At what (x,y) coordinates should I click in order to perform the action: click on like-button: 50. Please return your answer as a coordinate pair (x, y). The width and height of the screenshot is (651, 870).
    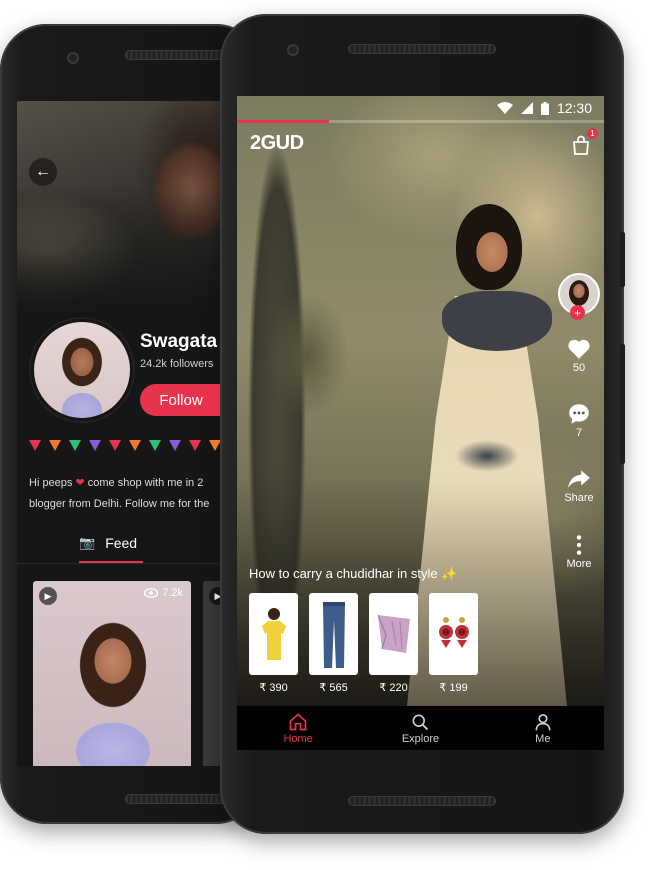
    Looking at the image, I should click on (579, 355).